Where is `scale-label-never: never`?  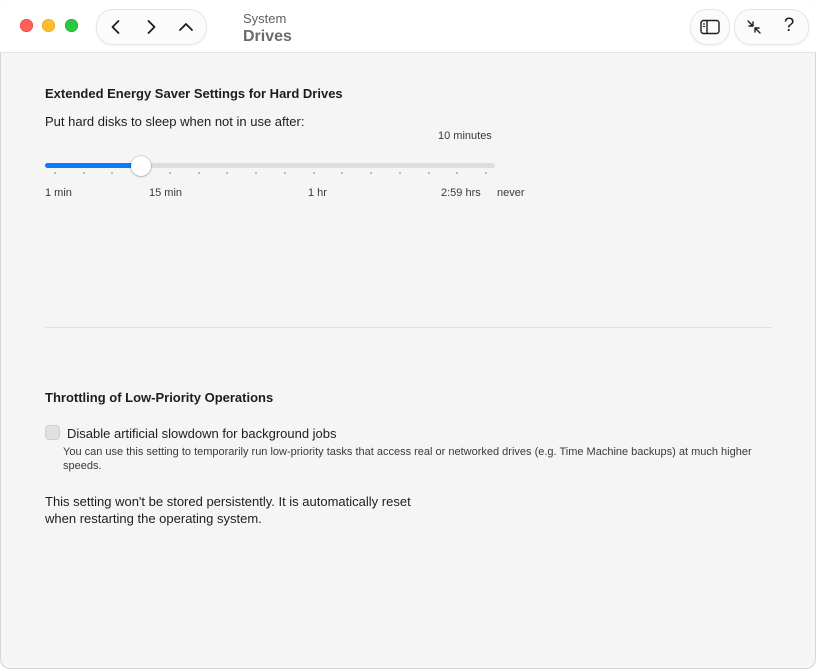 scale-label-never: never is located at coordinates (511, 193).